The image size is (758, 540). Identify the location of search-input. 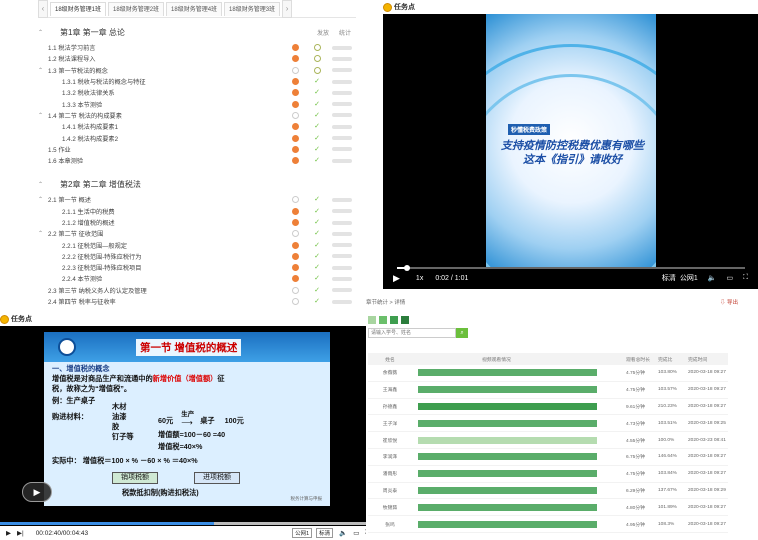
(412, 333).